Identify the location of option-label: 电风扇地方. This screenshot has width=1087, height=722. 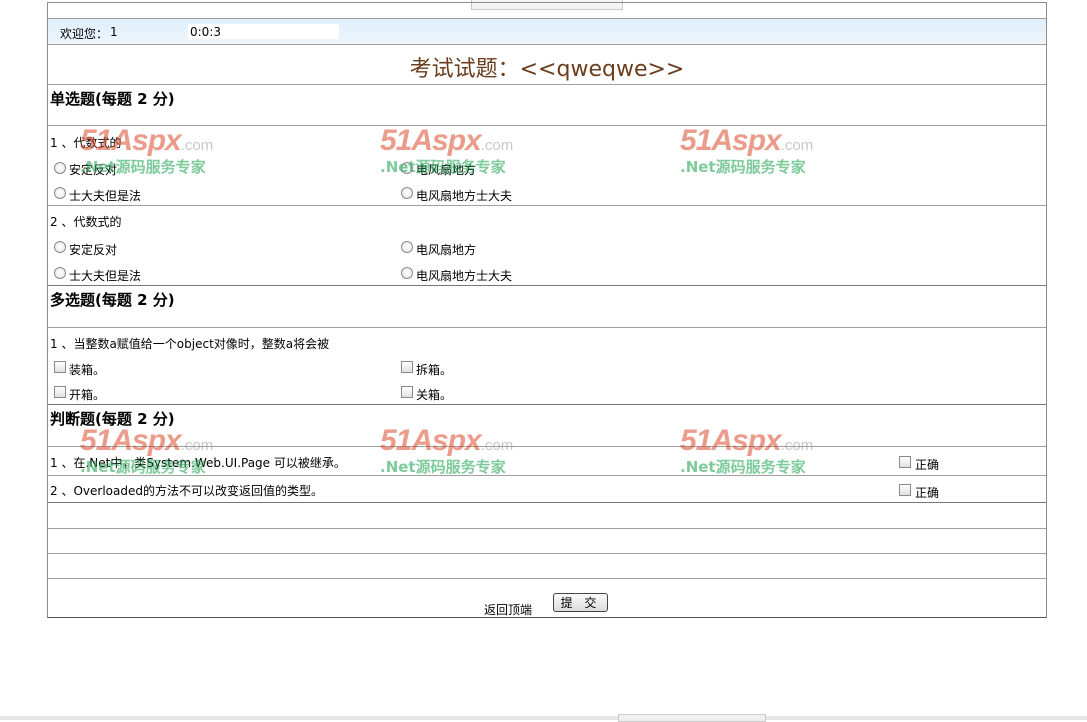
(446, 250).